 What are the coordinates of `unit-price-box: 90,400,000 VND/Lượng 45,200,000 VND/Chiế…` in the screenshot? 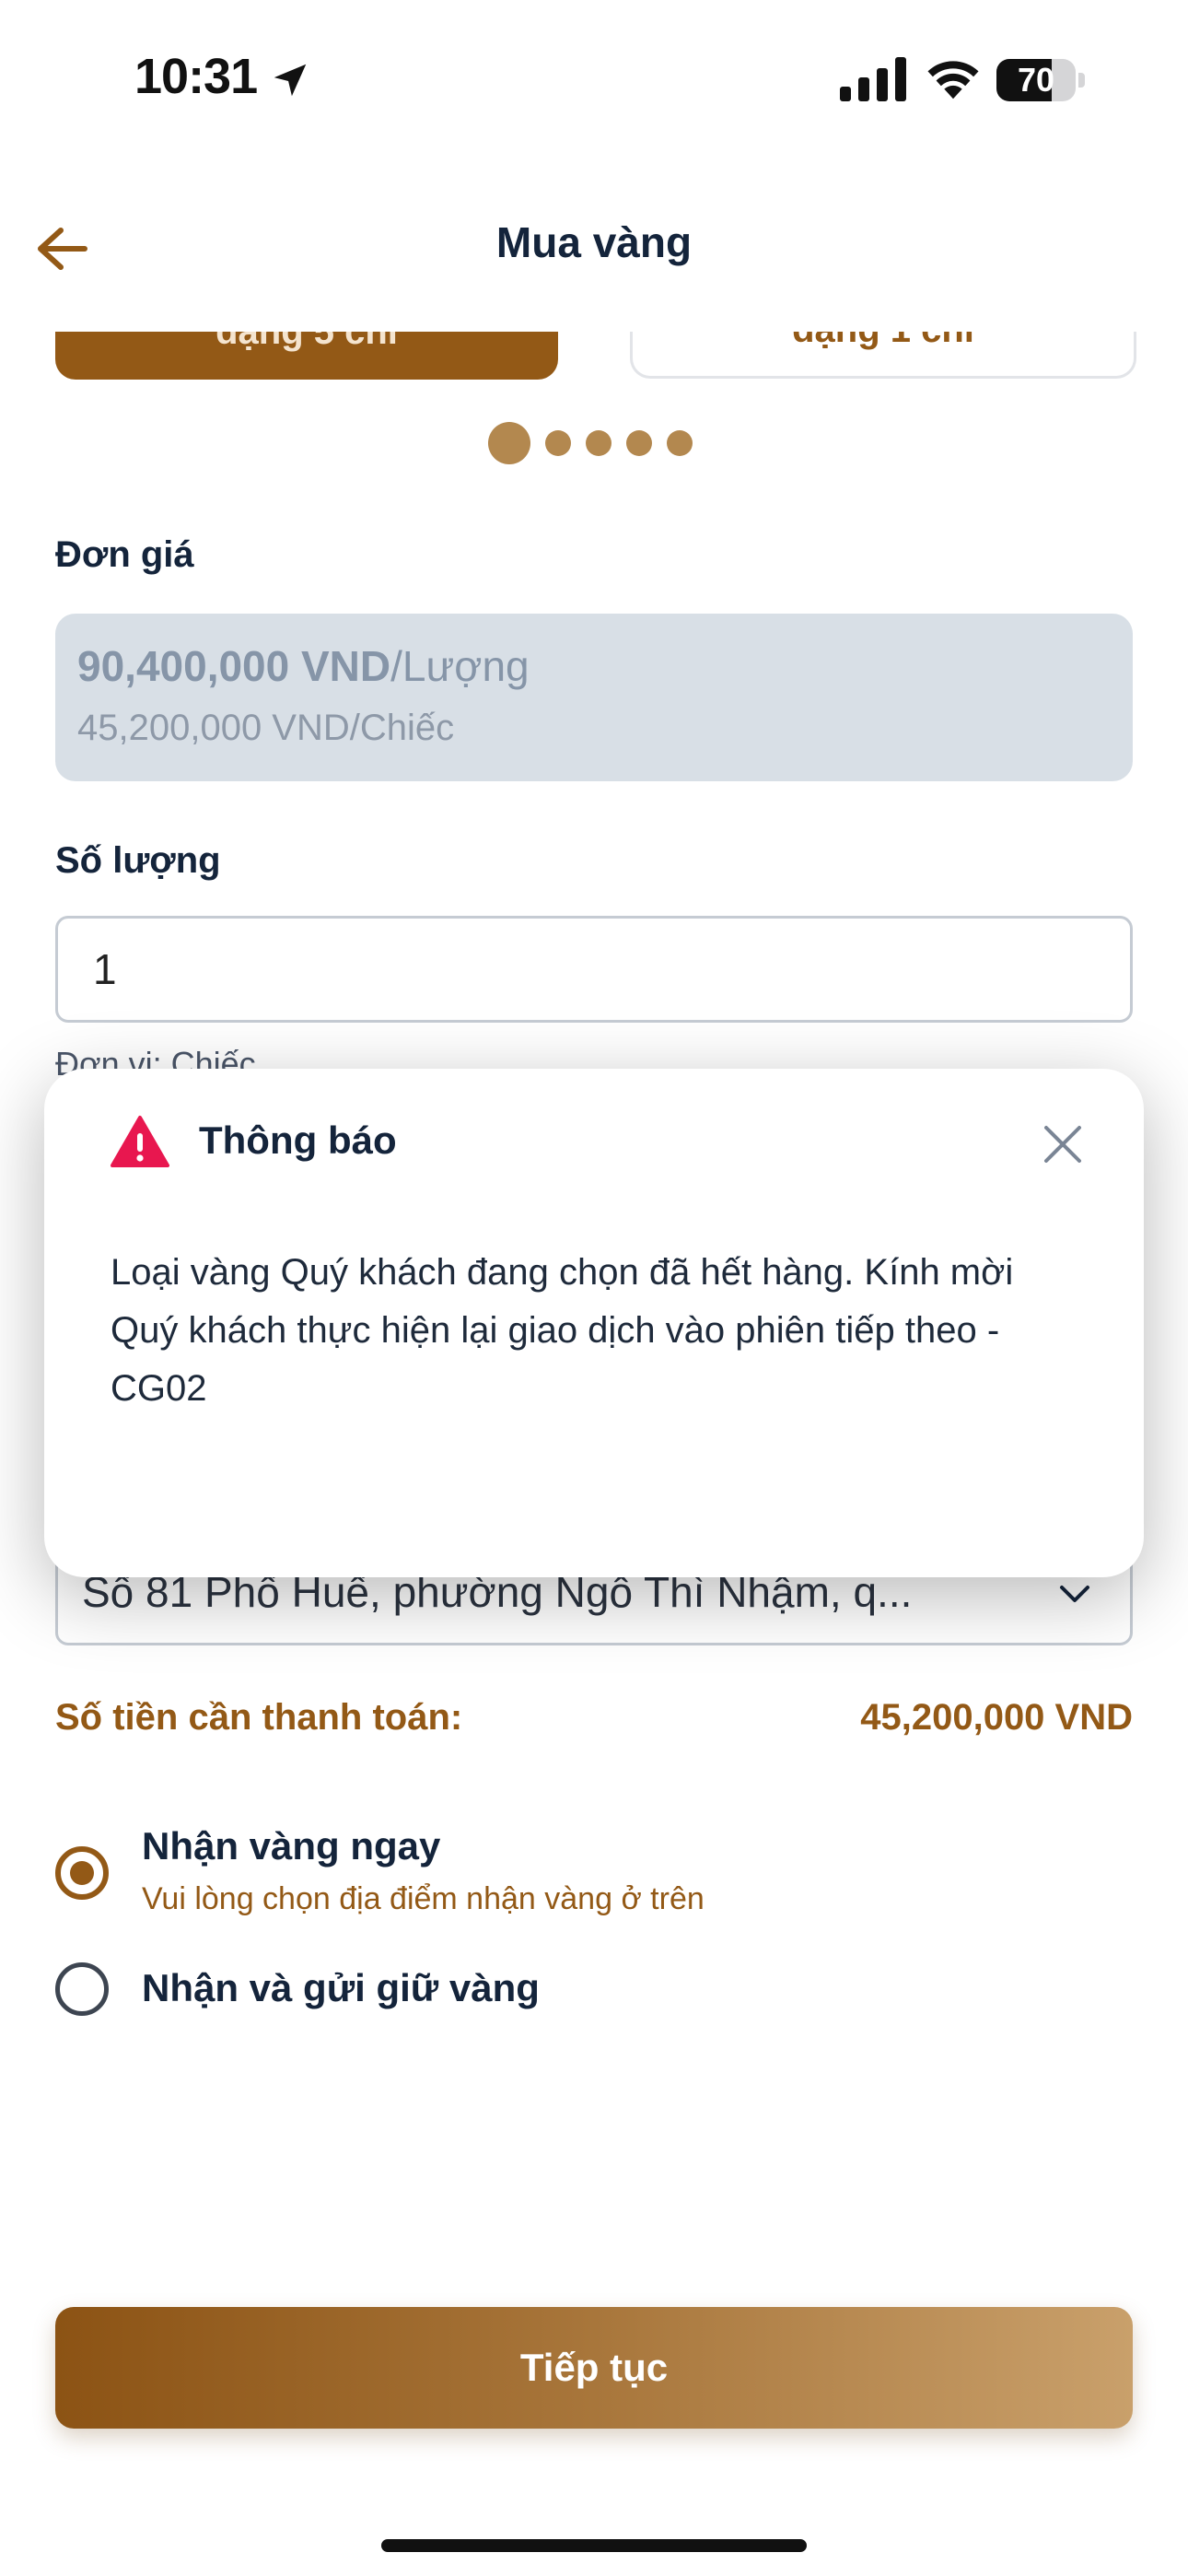 It's located at (594, 697).